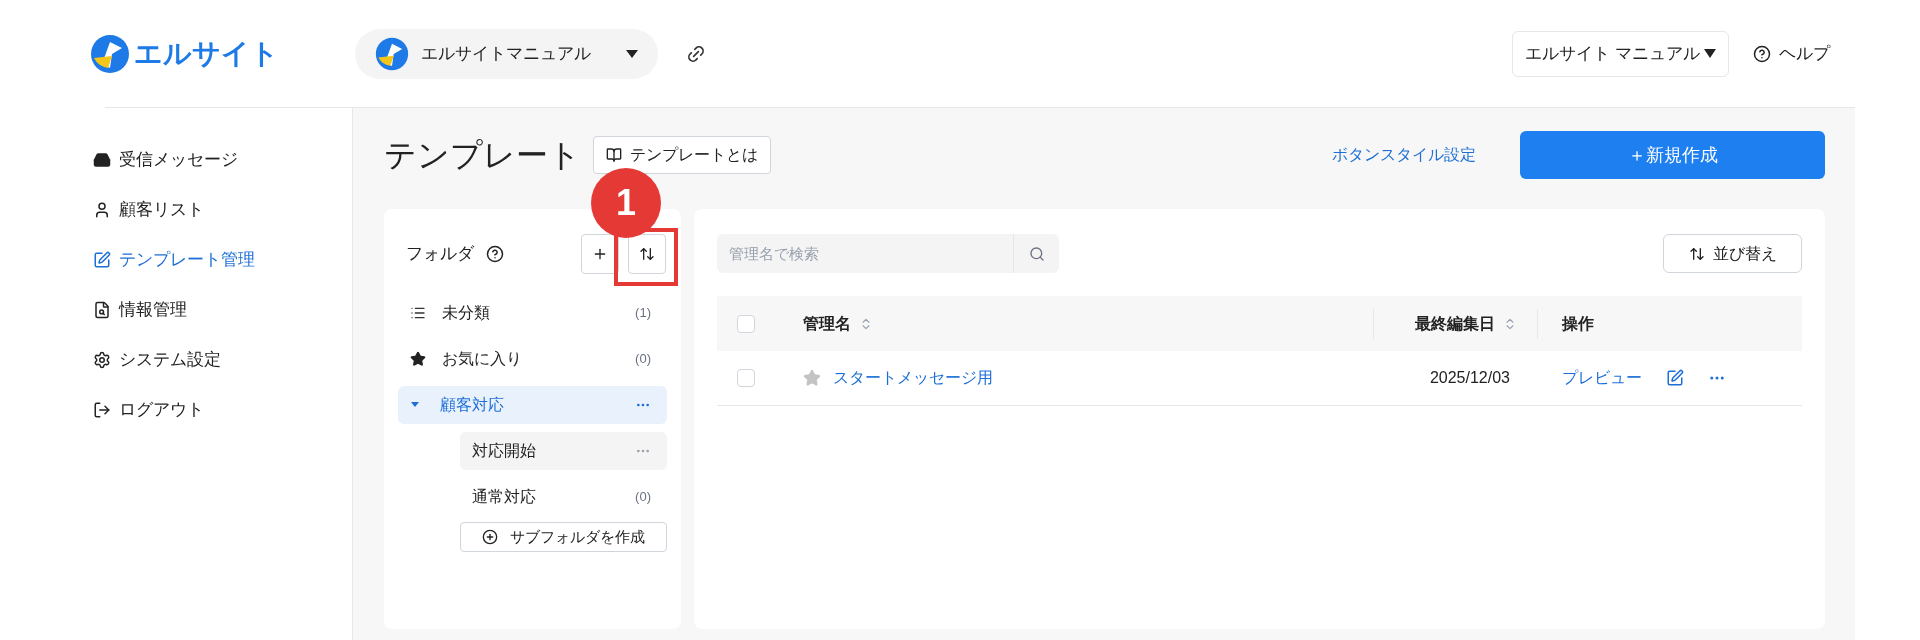 The image size is (1920, 640). What do you see at coordinates (1404, 155) in the screenshot?
I see `button-style-link: ボタンスタイル設定` at bounding box center [1404, 155].